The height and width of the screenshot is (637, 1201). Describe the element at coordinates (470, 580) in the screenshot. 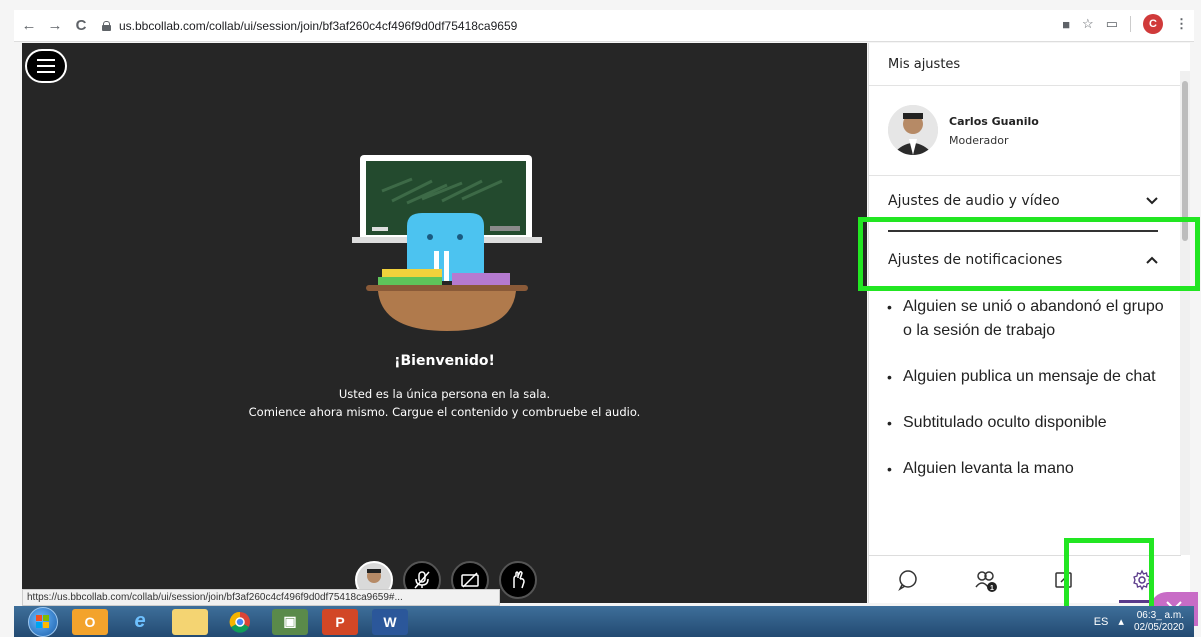

I see `camera-off-icon` at that location.